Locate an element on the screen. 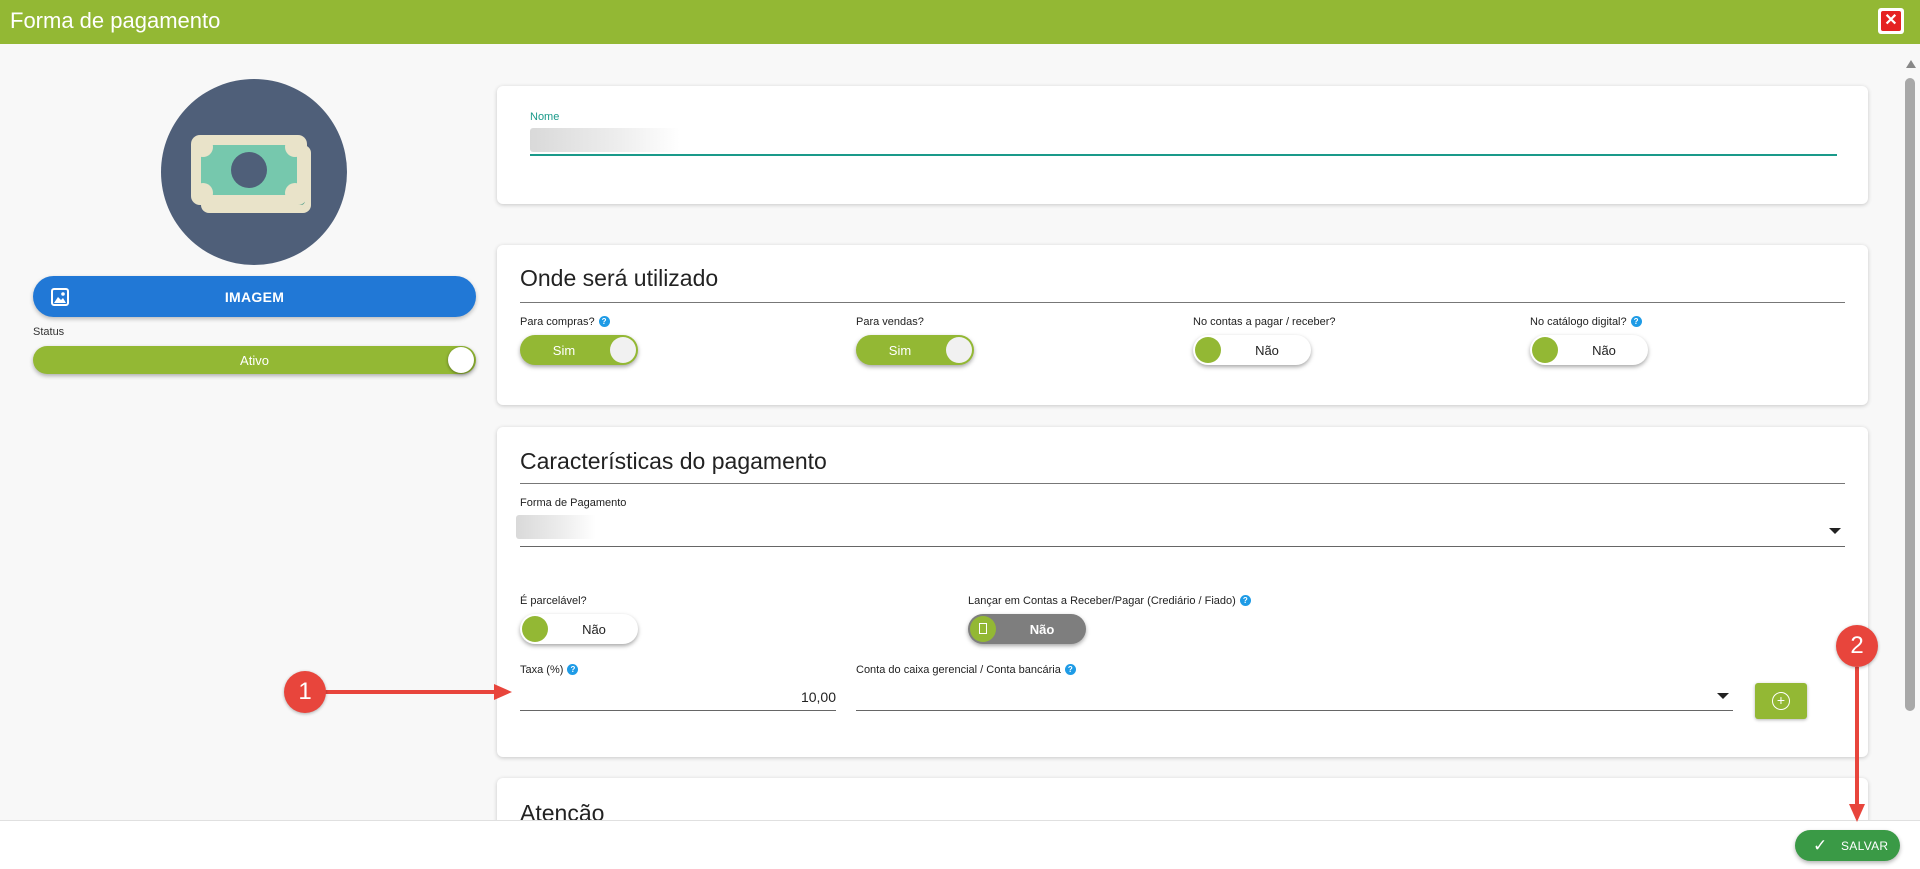 This screenshot has width=1920, height=869. footer-bar is located at coordinates (960, 844).